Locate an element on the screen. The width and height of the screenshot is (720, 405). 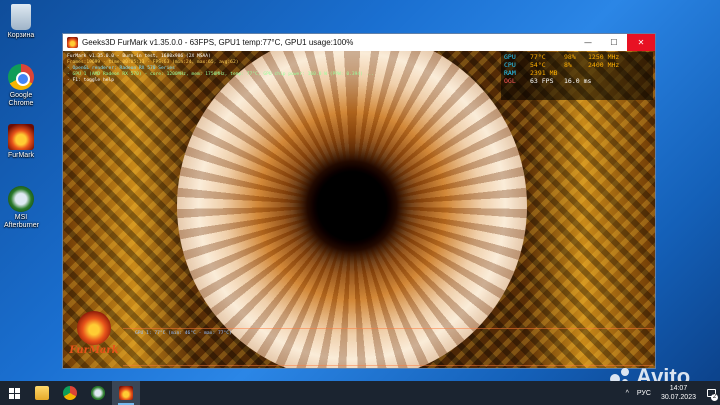
furmark-flame-icon is located at coordinates (94, 328).